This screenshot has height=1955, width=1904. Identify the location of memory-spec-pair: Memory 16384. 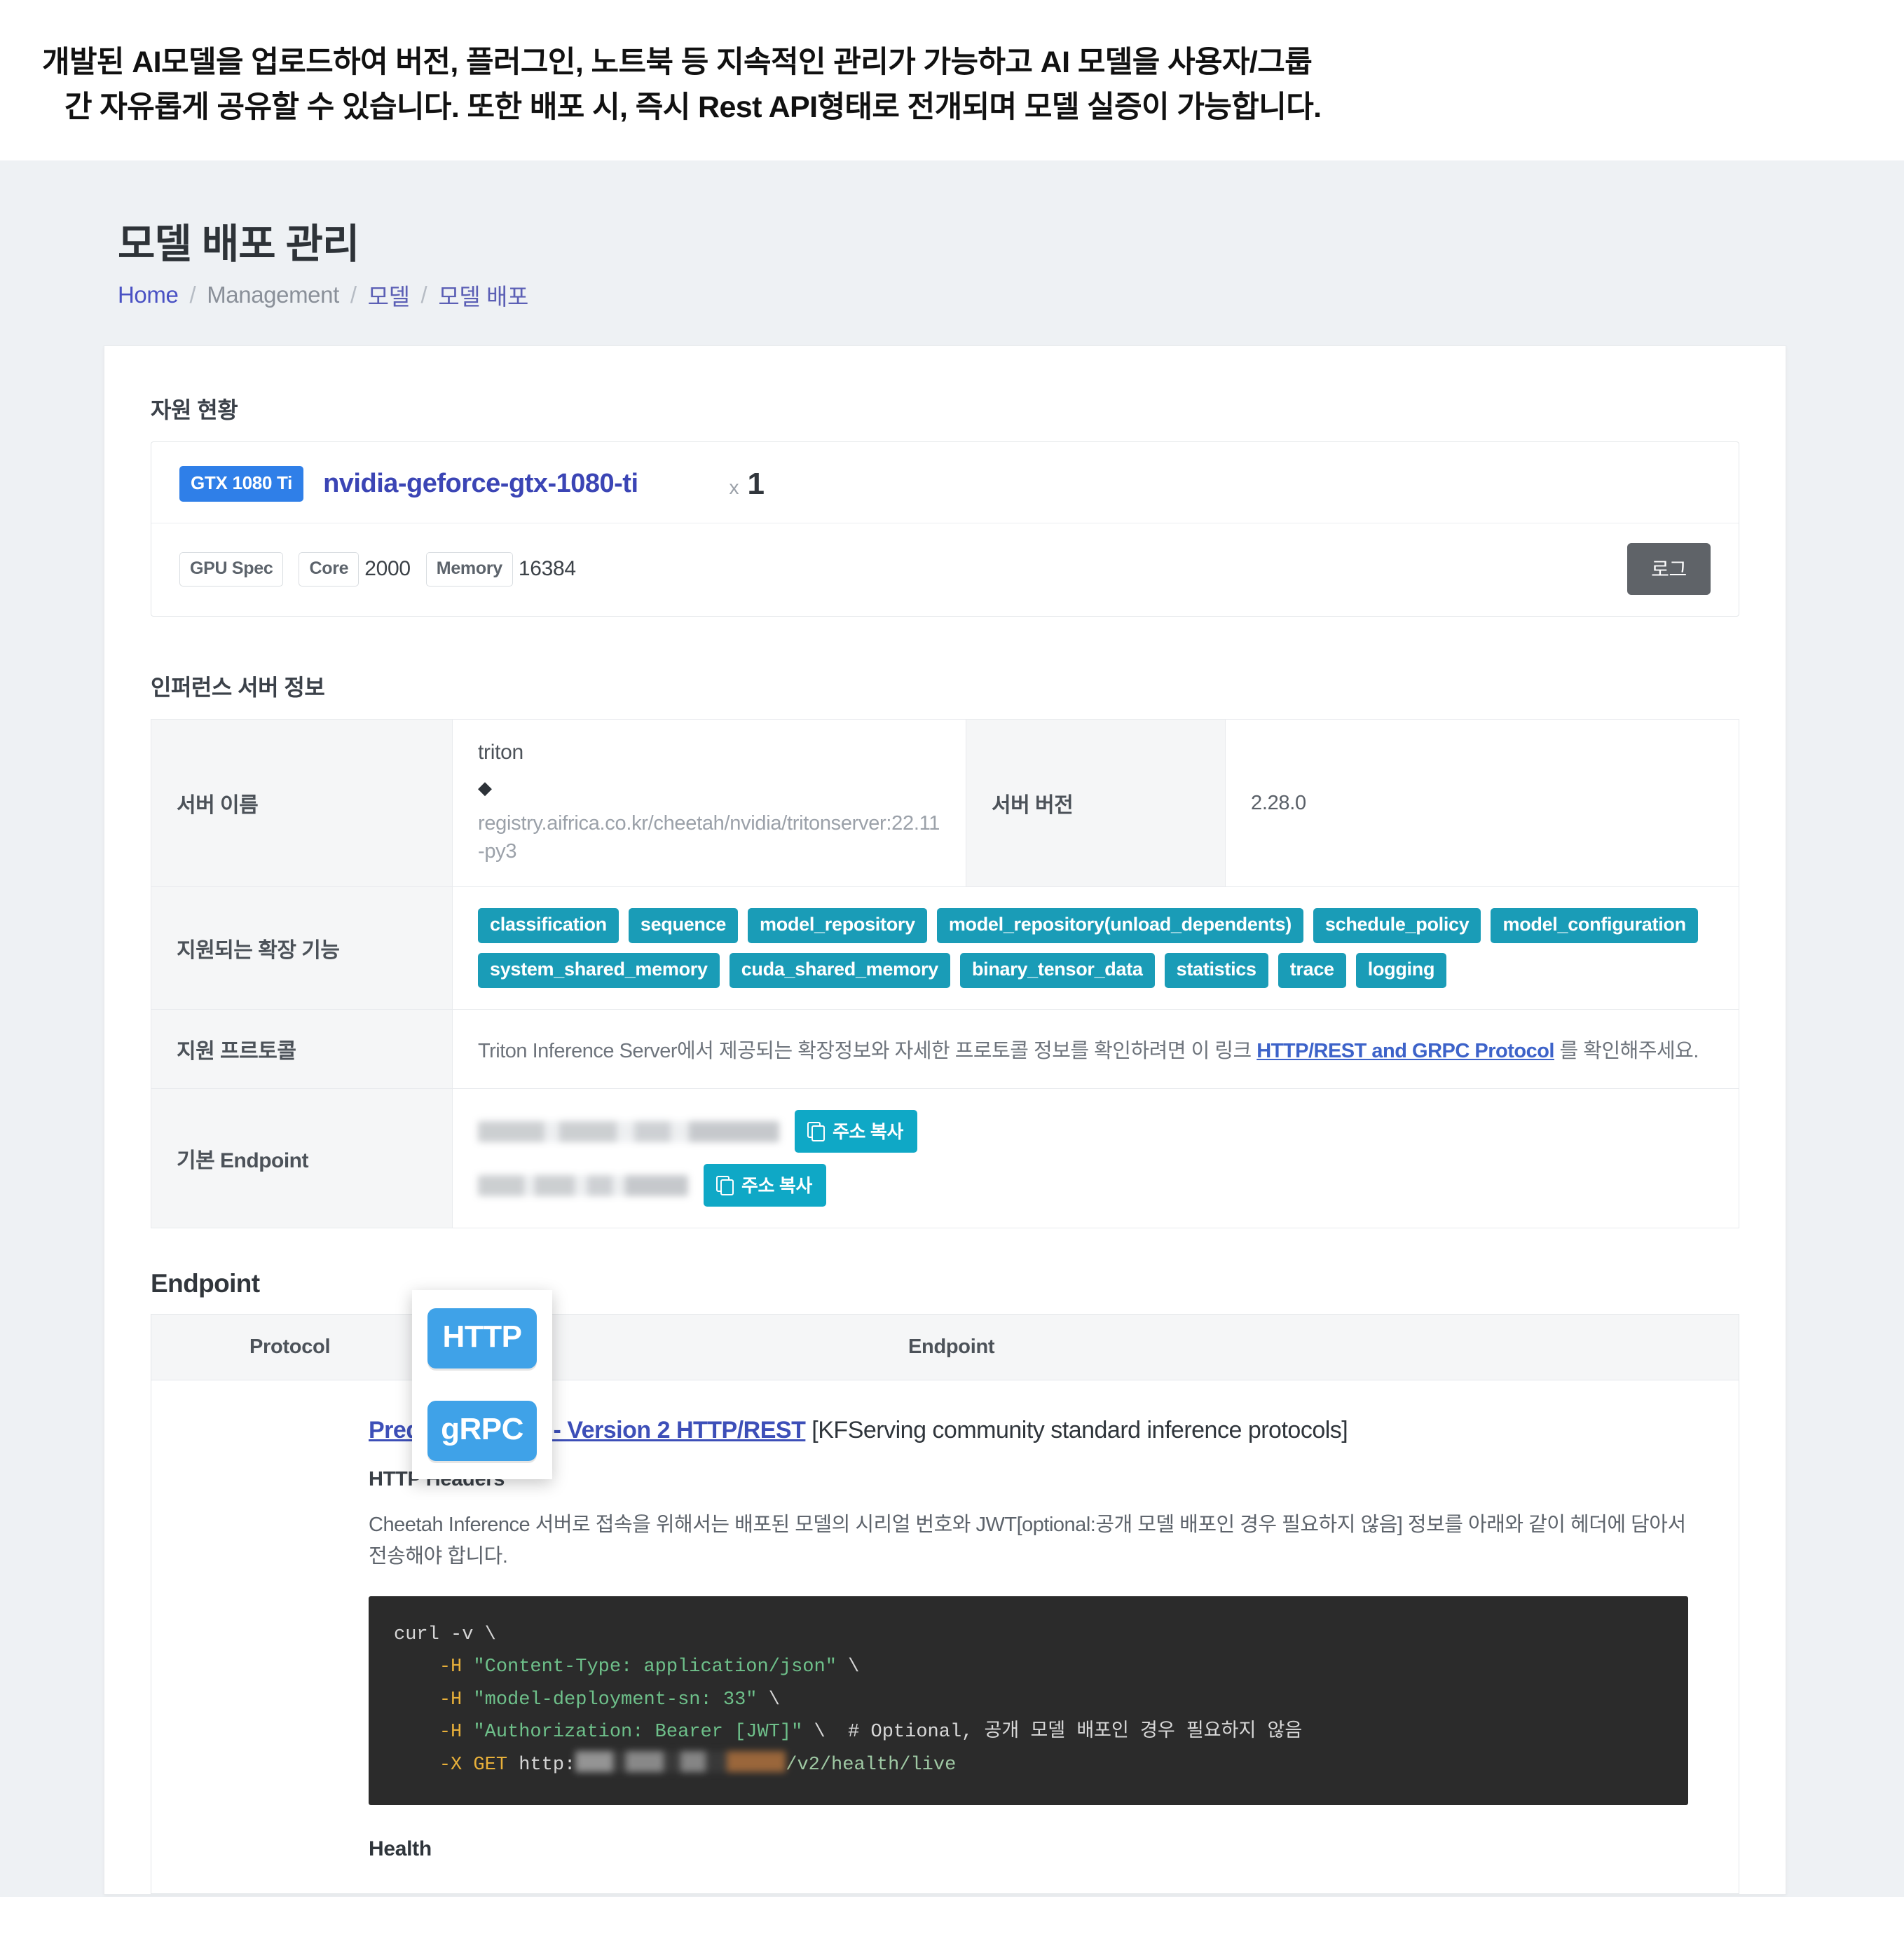
(501, 568).